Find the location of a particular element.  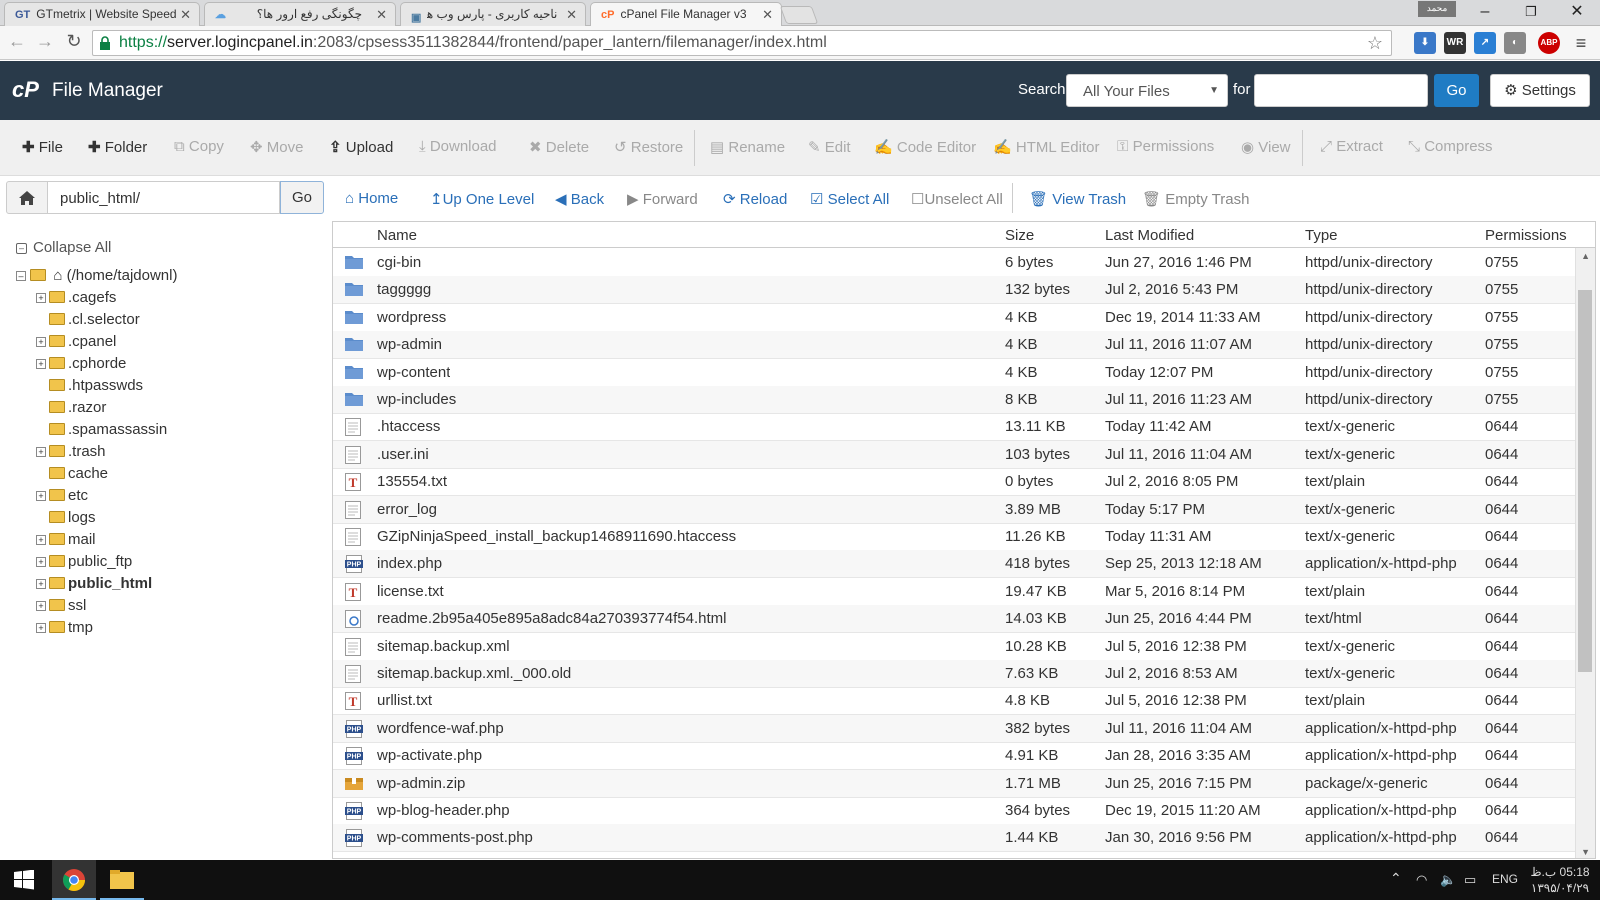

nav-home-button: ⌂ Home is located at coordinates (371, 198).